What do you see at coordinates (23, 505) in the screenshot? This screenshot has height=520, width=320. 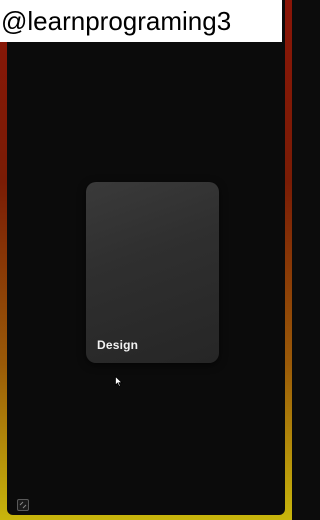 I see `expand-icon` at bounding box center [23, 505].